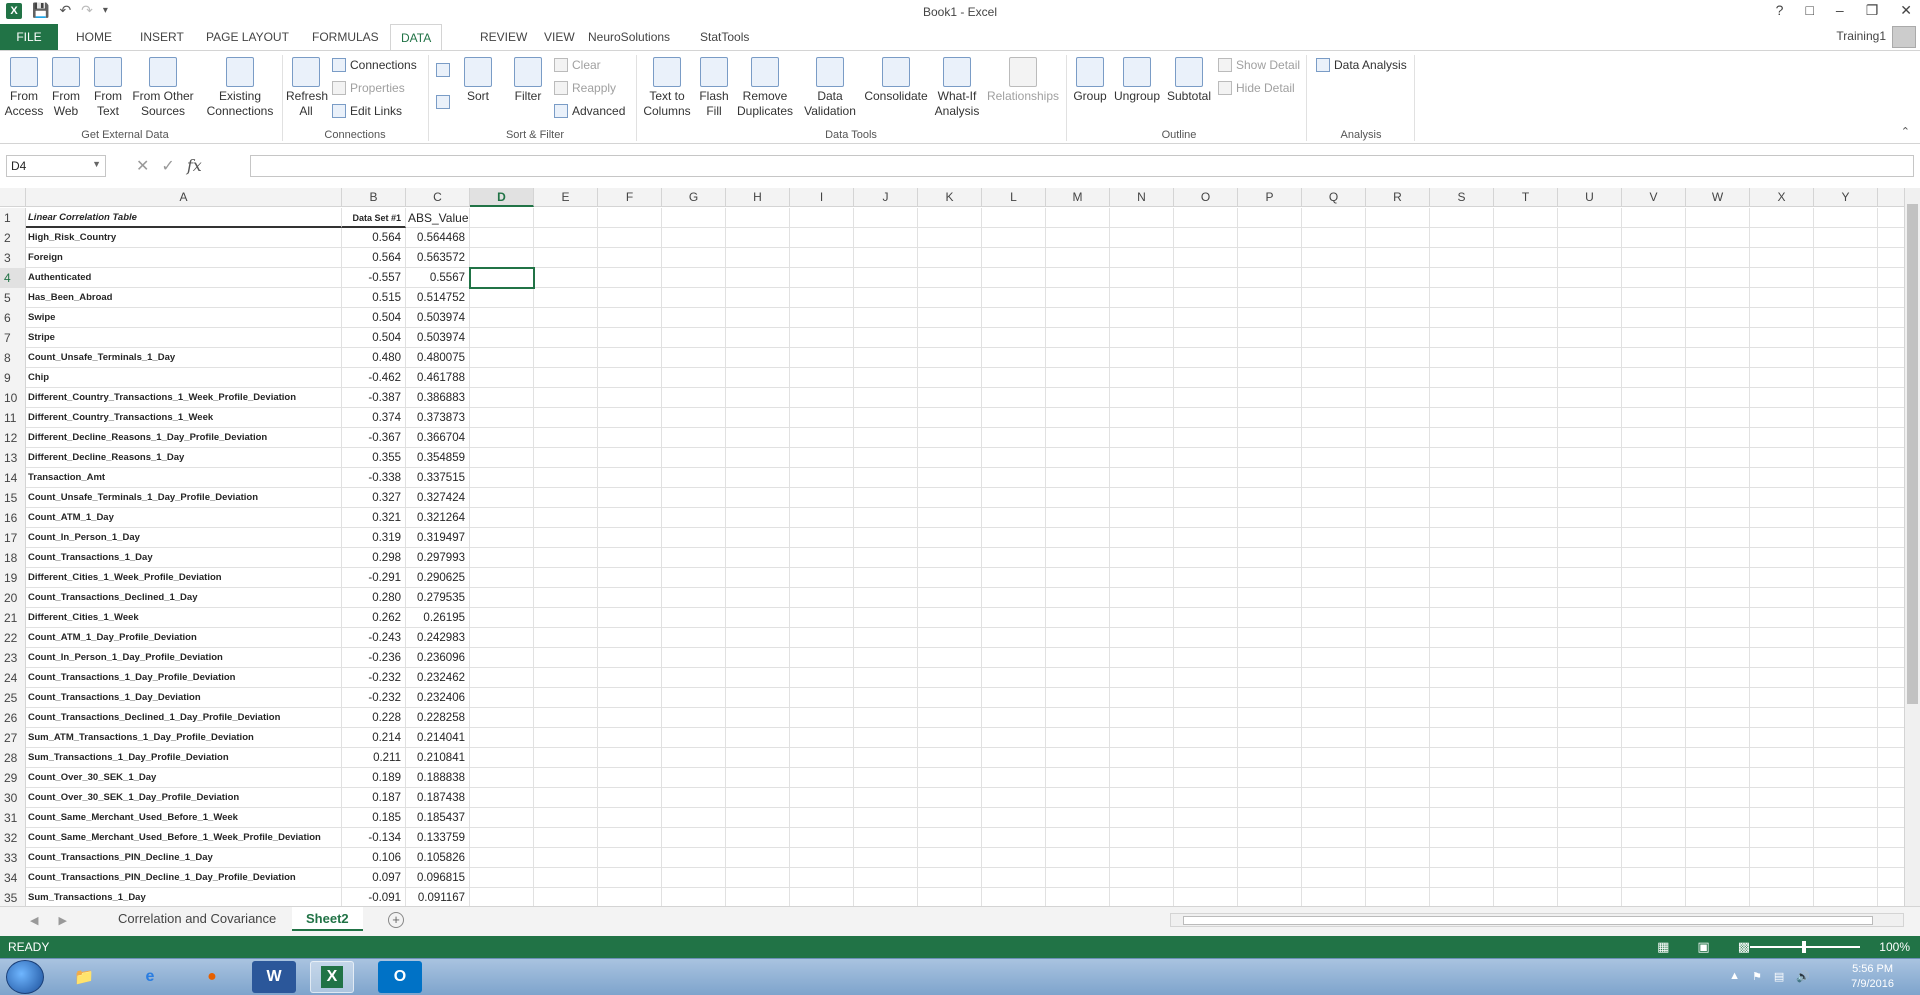  I want to click on cell-c: 0.319497, so click(438, 538).